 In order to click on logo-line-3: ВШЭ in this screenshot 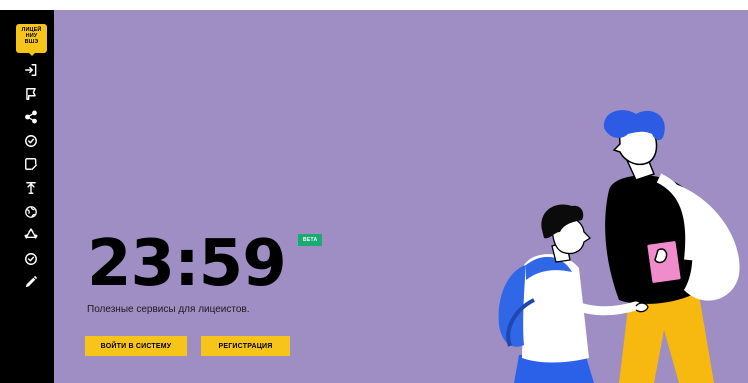, I will do `click(31, 42)`.